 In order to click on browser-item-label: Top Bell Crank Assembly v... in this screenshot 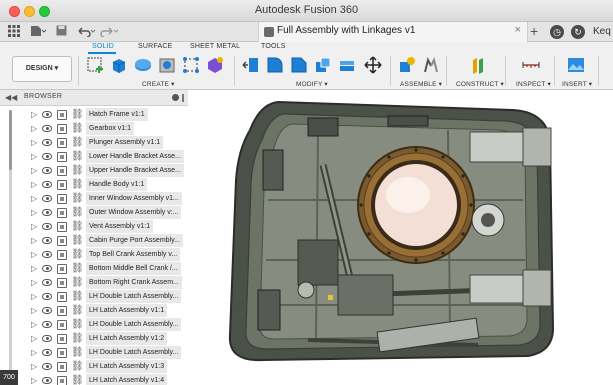, I will do `click(133, 254)`.